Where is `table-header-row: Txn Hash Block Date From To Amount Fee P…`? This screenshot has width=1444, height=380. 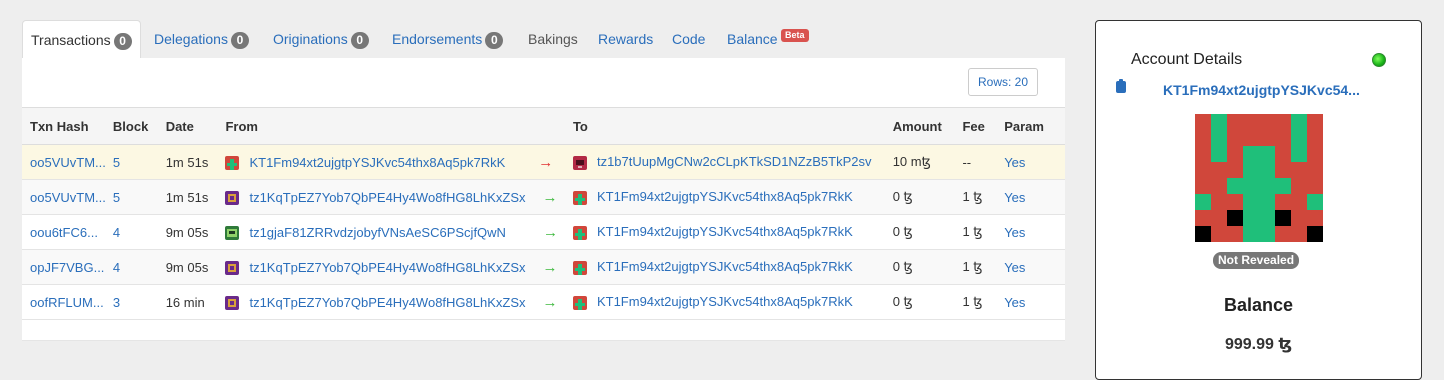
table-header-row: Txn Hash Block Date From To Amount Fee P… is located at coordinates (543, 126).